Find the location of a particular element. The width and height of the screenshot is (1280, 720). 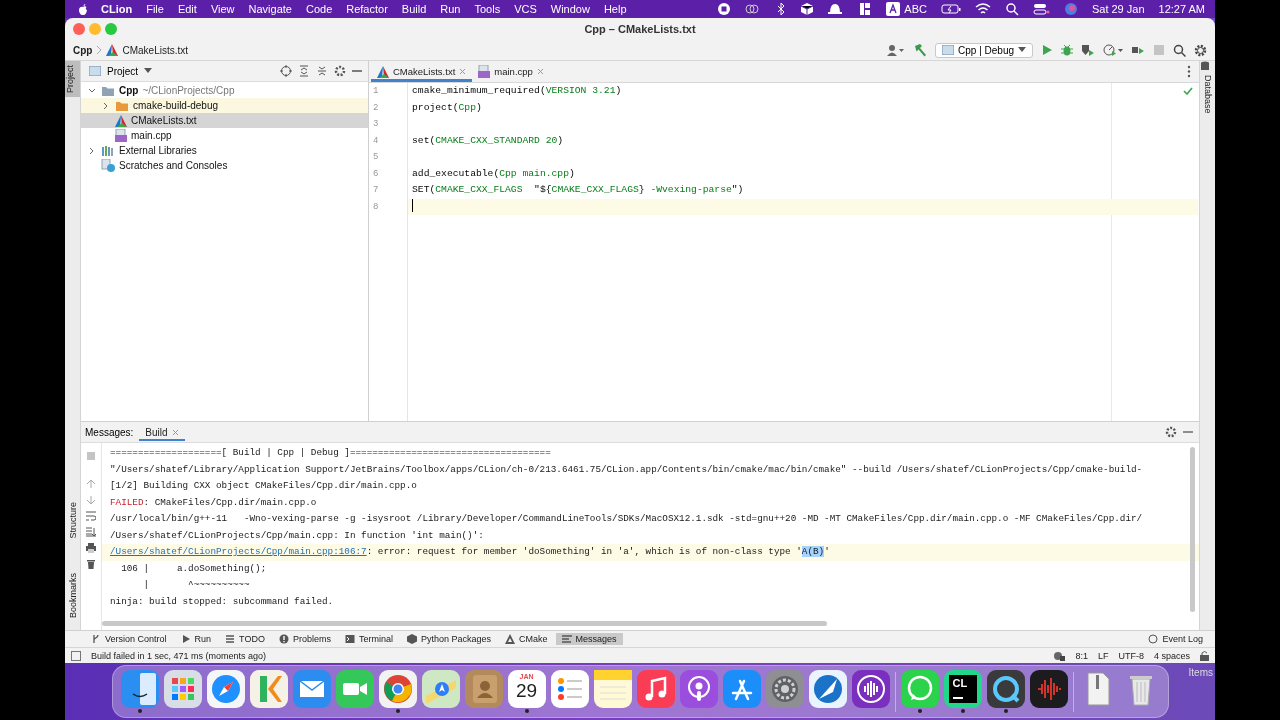

menu-item: VCS is located at coordinates (525, 9).